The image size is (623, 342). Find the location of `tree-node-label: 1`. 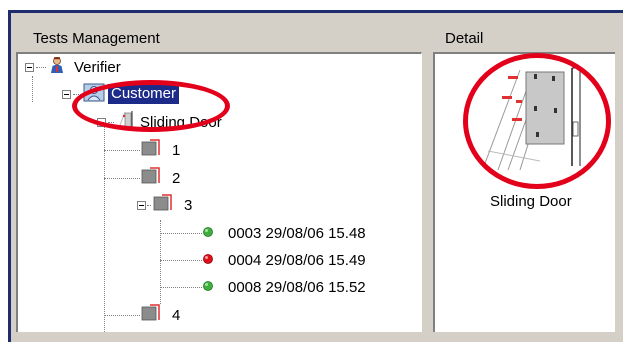

tree-node-label: 1 is located at coordinates (176, 150).